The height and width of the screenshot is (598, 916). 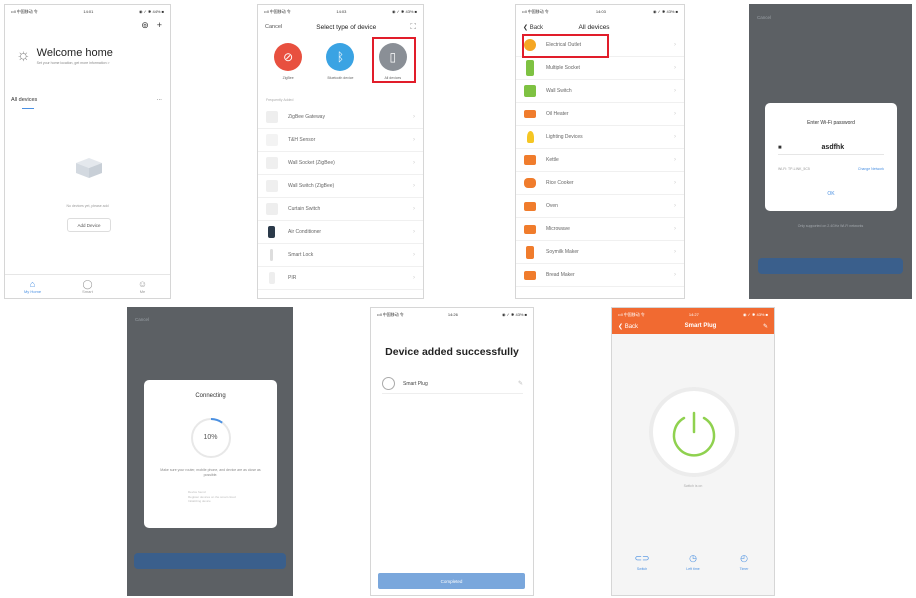 I want to click on kettle-icon, so click(x=530, y=160).